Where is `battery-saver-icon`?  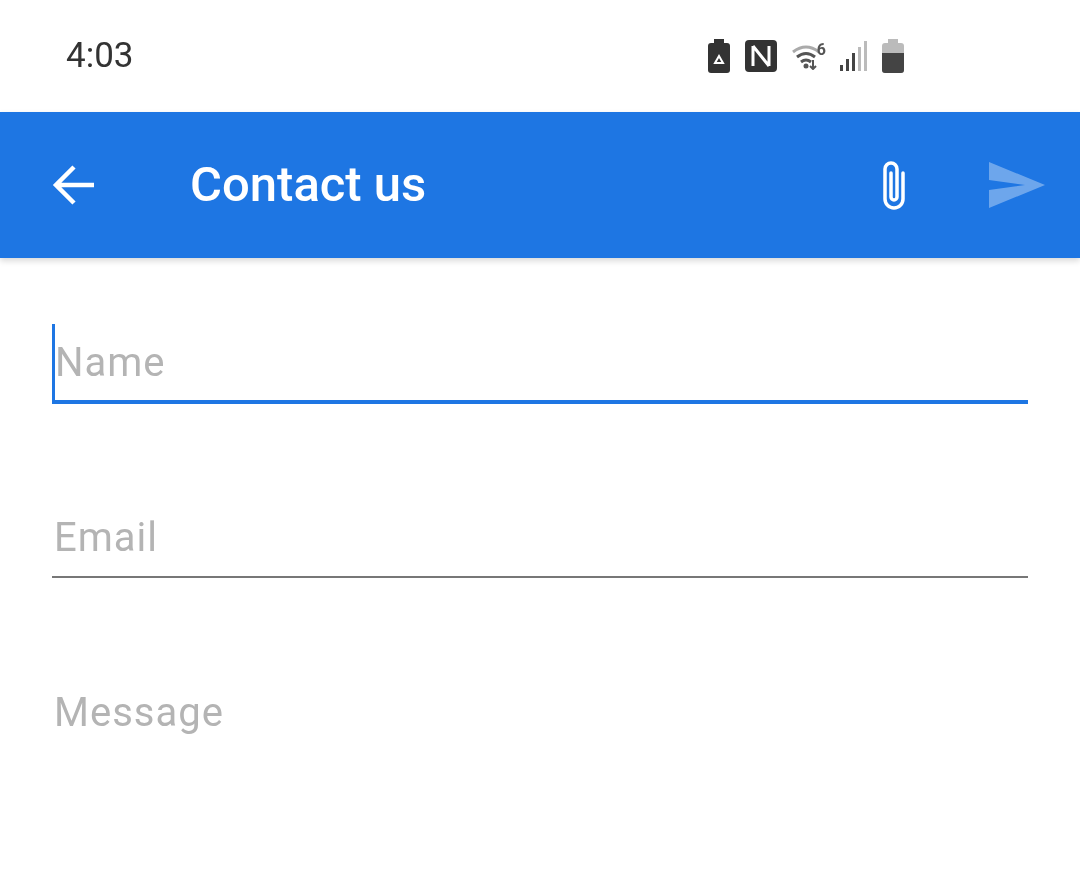 battery-saver-icon is located at coordinates (718, 56).